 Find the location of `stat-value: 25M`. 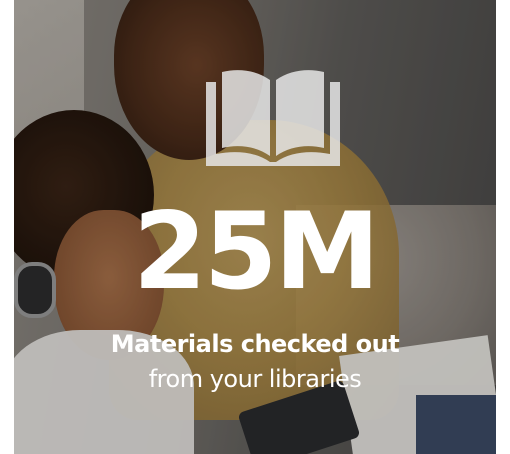

stat-value: 25M is located at coordinates (256, 251).